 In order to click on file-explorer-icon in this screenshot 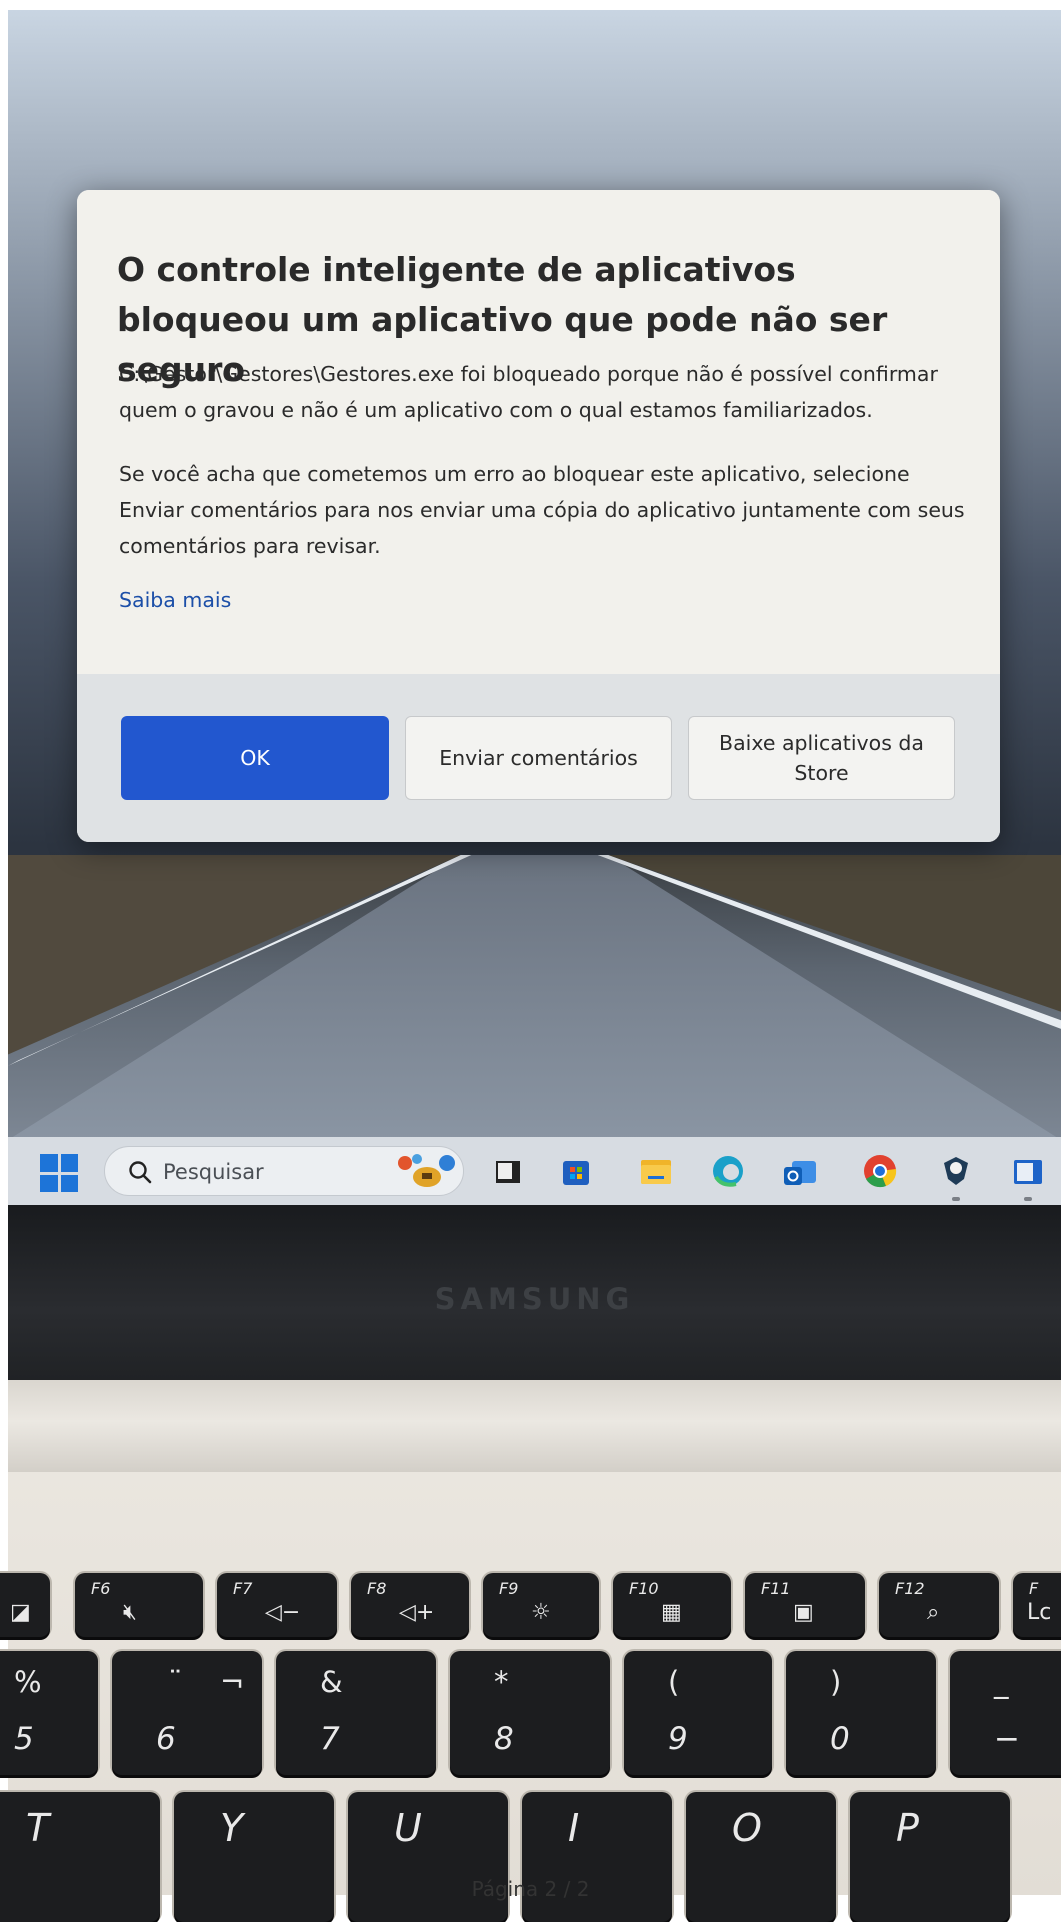, I will do `click(656, 1171)`.